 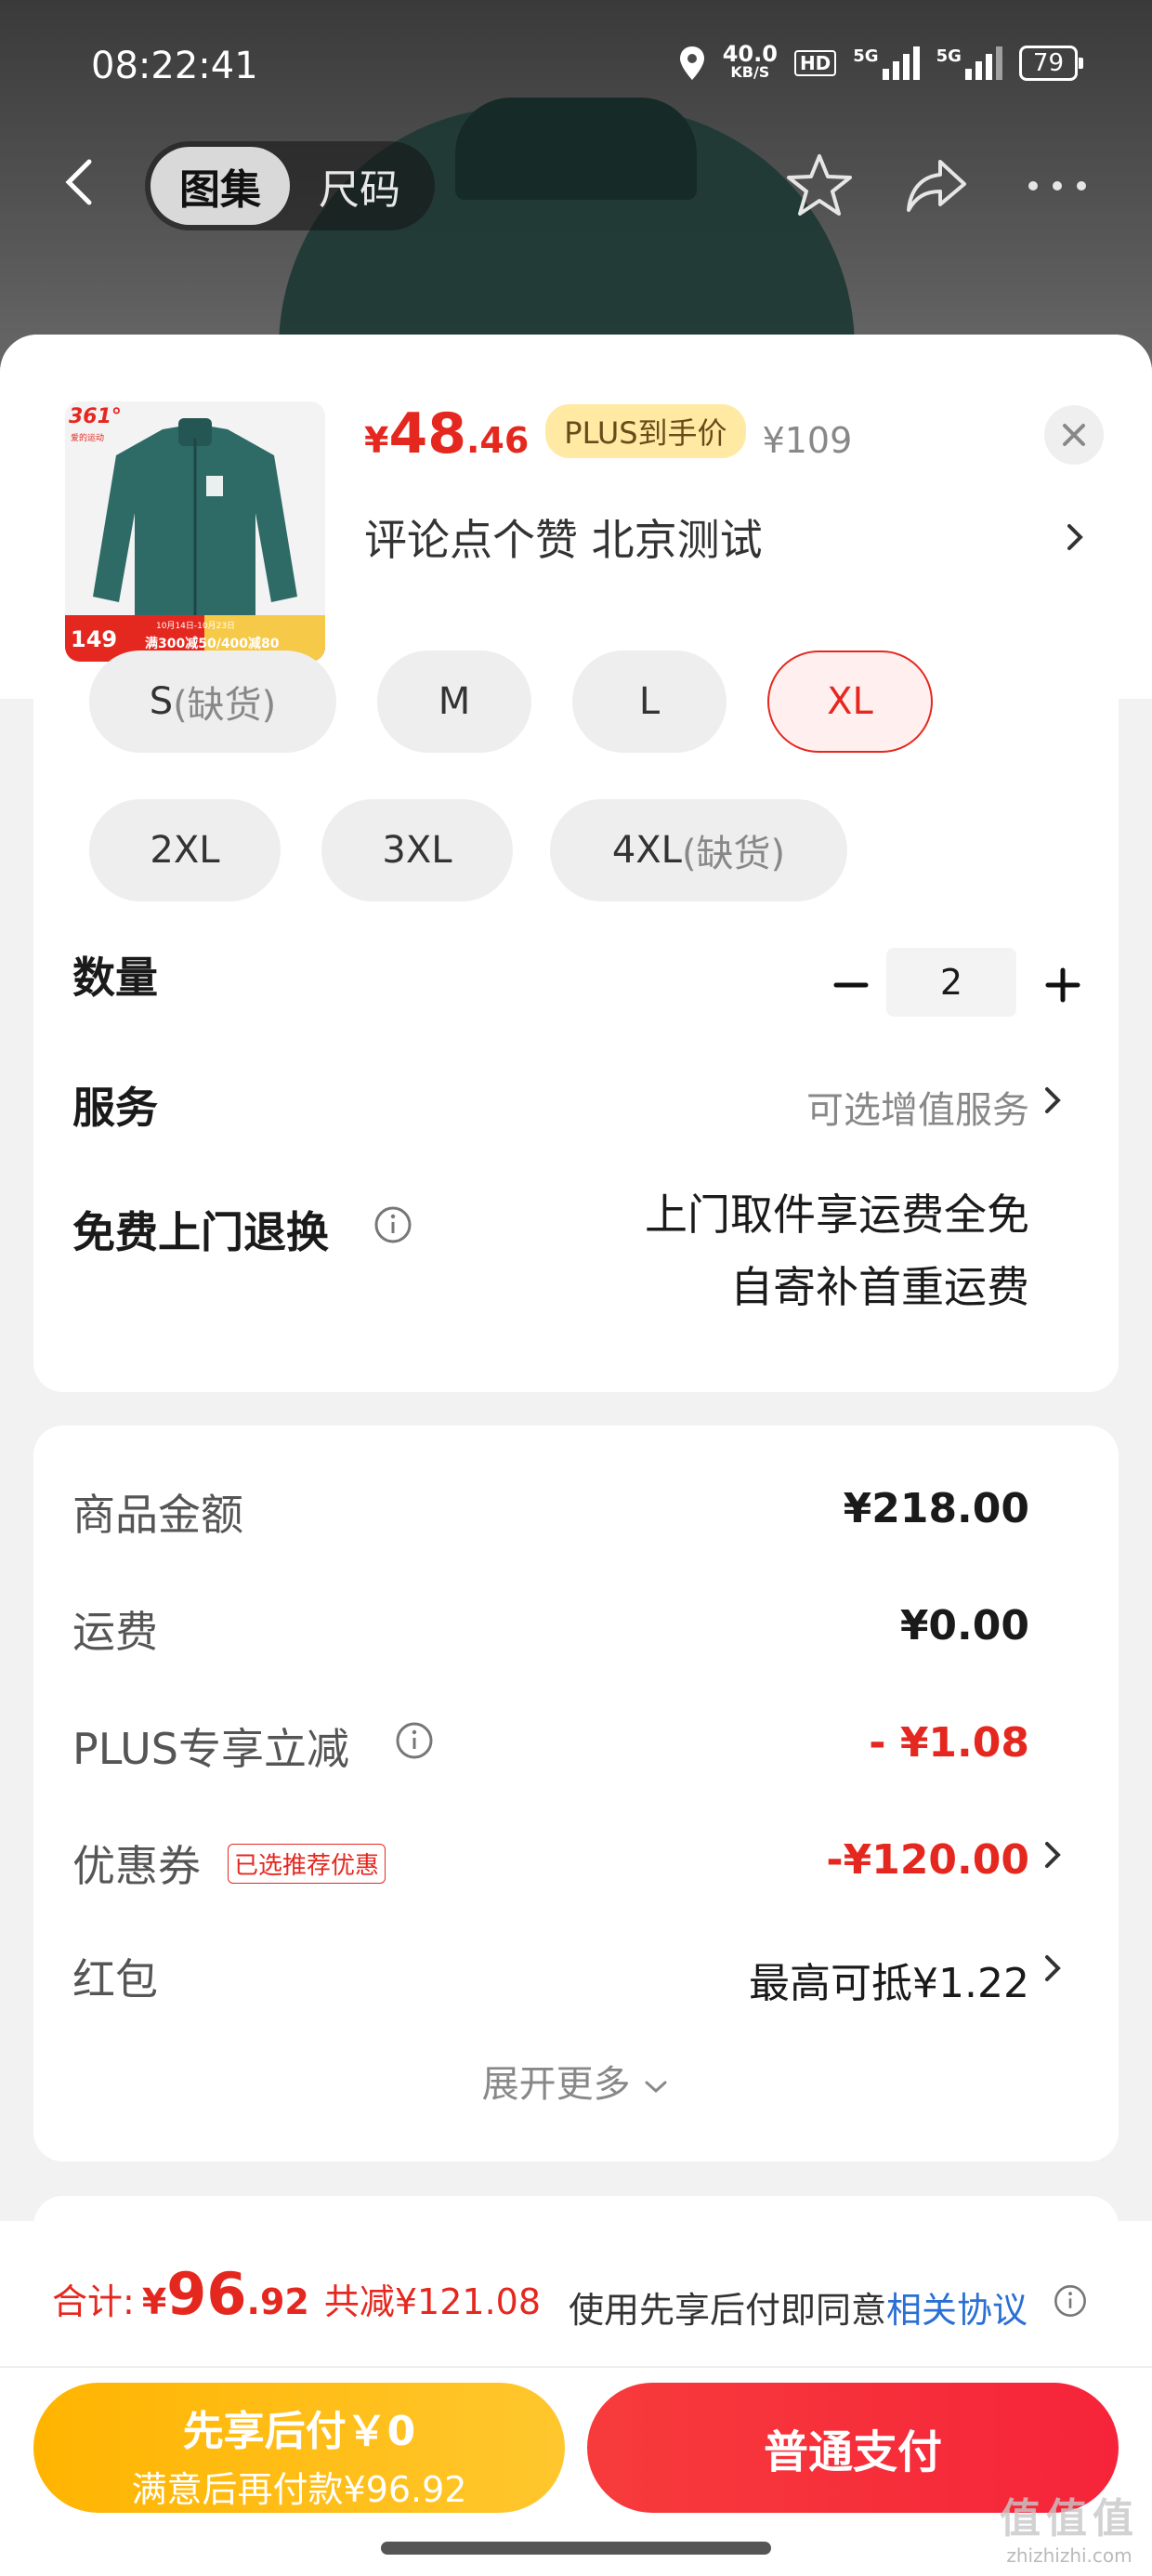 What do you see at coordinates (576, 2367) in the screenshot?
I see `divider` at bounding box center [576, 2367].